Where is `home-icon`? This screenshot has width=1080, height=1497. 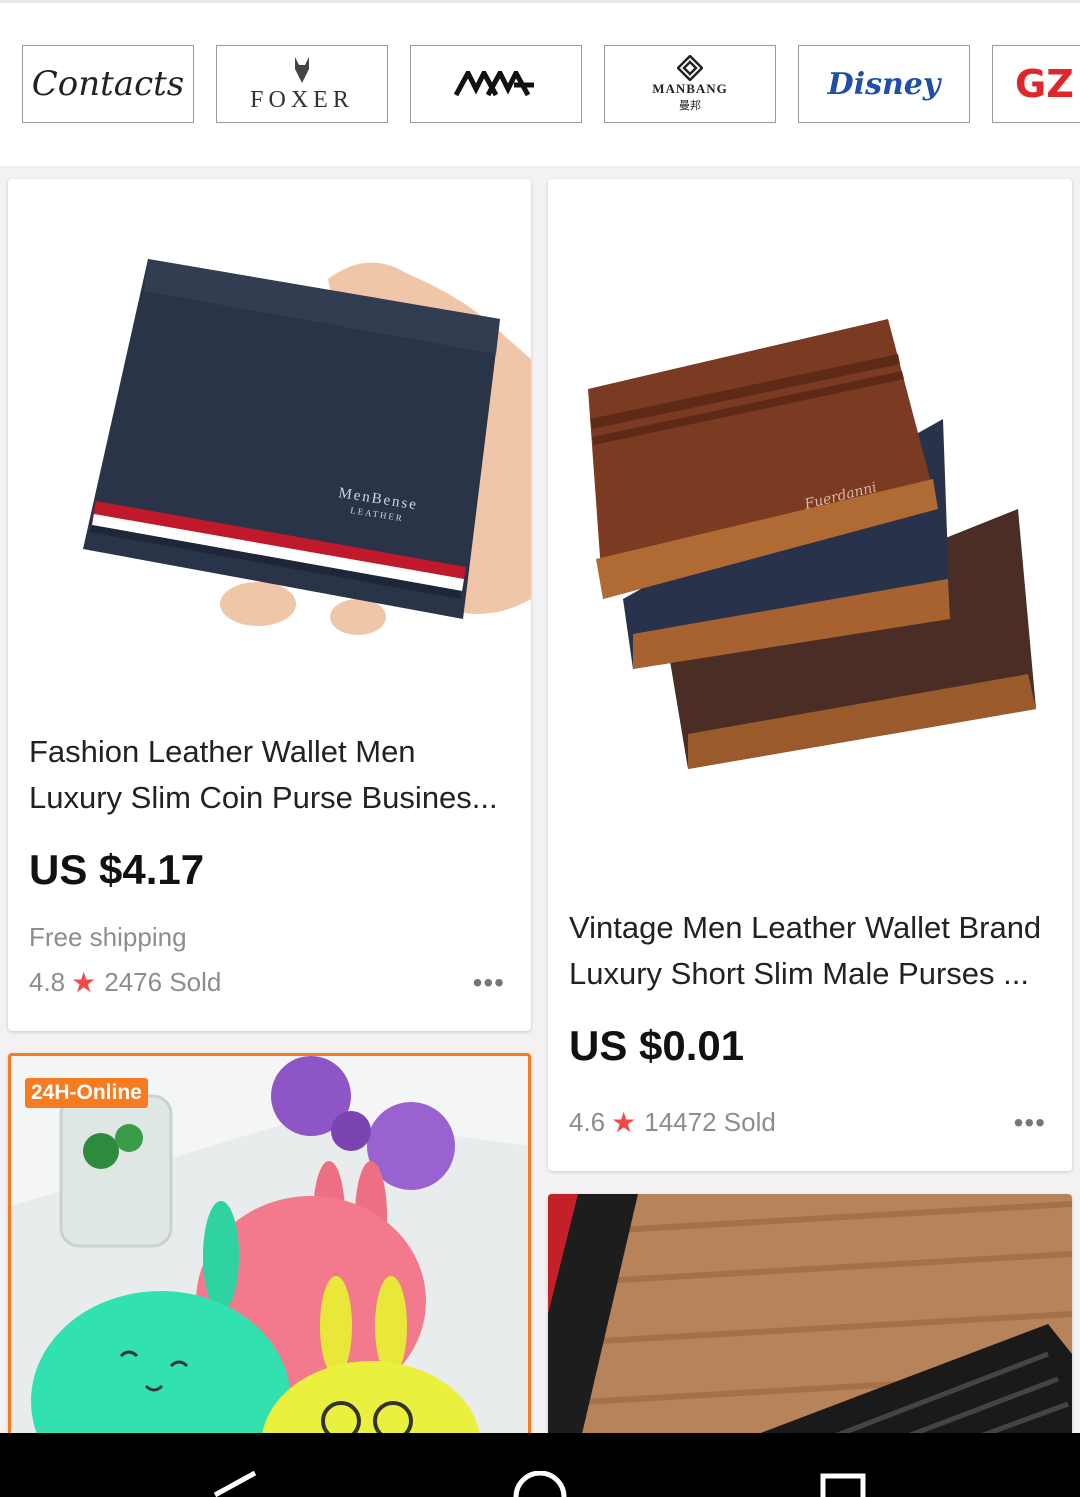
home-icon is located at coordinates (540, 1484).